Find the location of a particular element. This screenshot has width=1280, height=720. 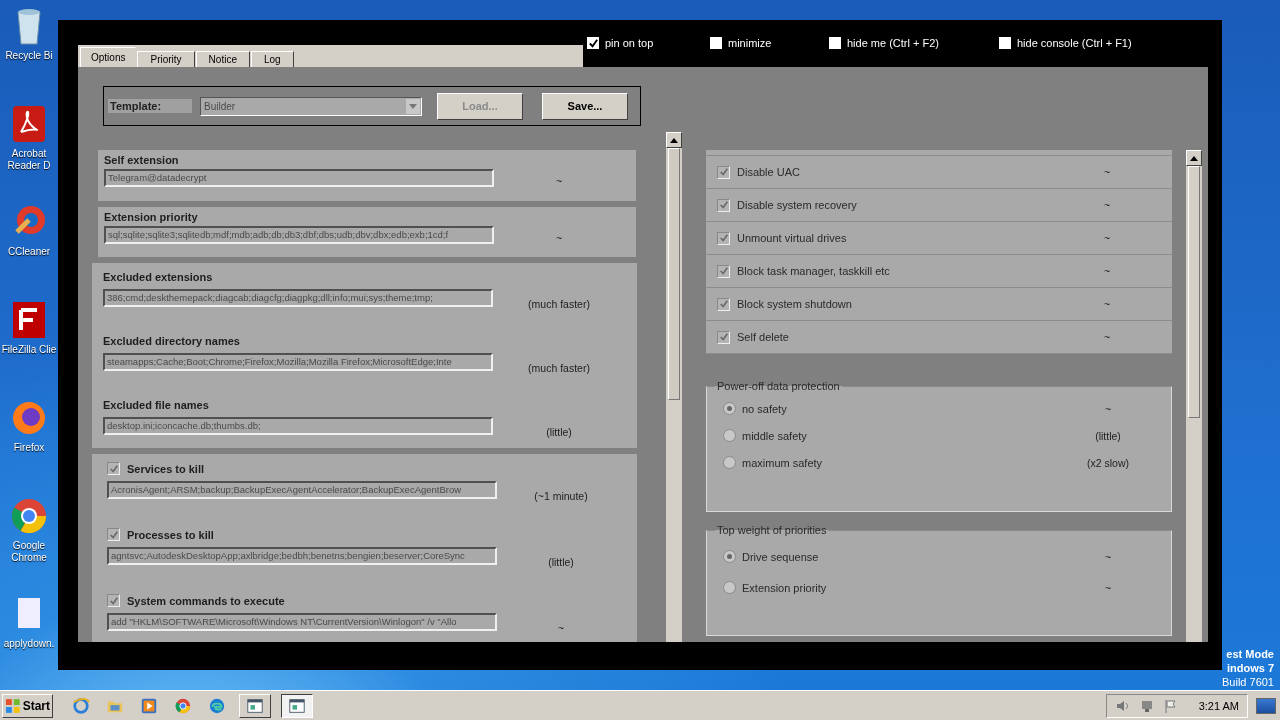

tab: Log is located at coordinates (272, 59).